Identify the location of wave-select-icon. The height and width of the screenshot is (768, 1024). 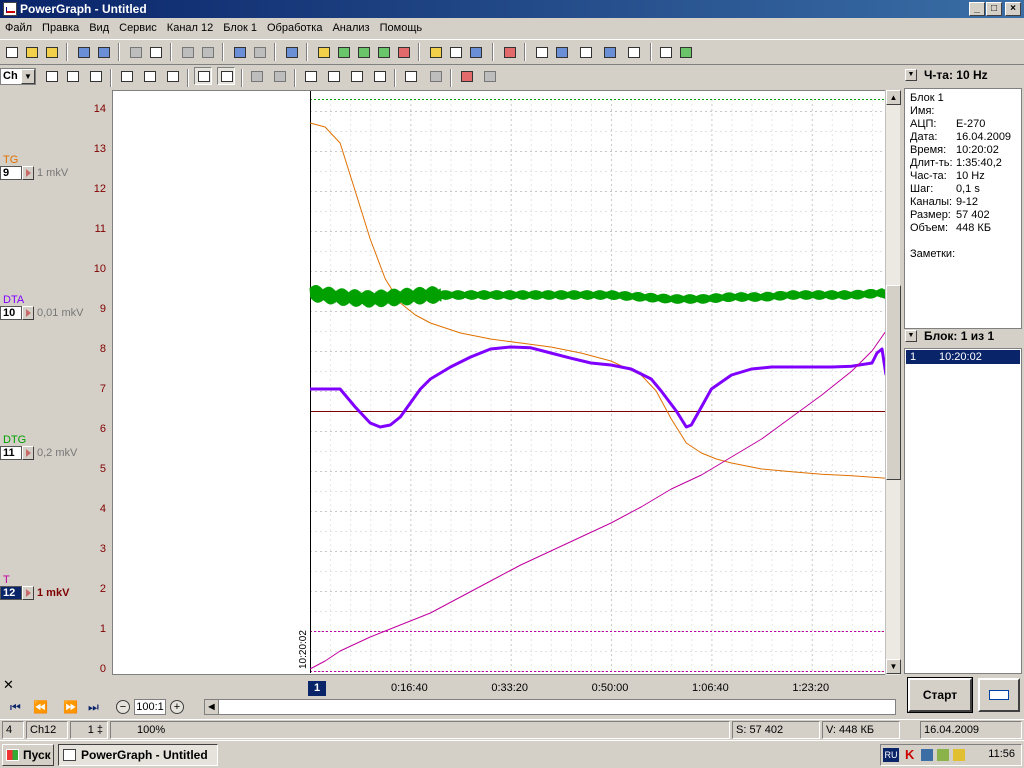
(435, 76).